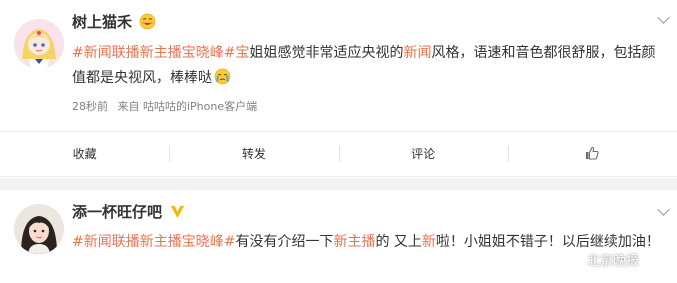  What do you see at coordinates (423, 154) in the screenshot?
I see `comment-button: 评论` at bounding box center [423, 154].